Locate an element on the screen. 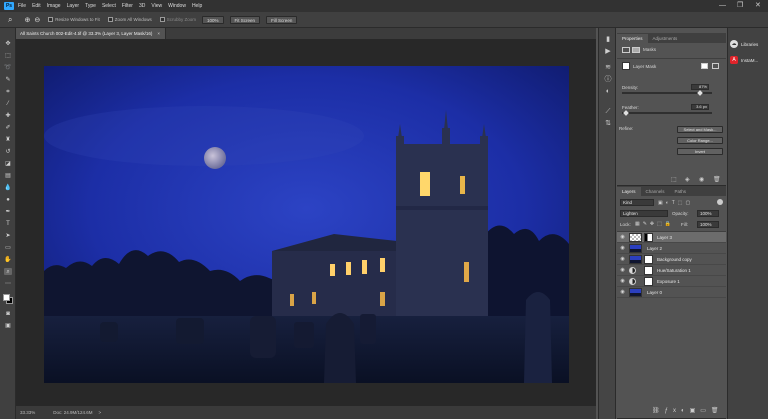 The image size is (768, 419). close-tab-icon: × is located at coordinates (158, 33).